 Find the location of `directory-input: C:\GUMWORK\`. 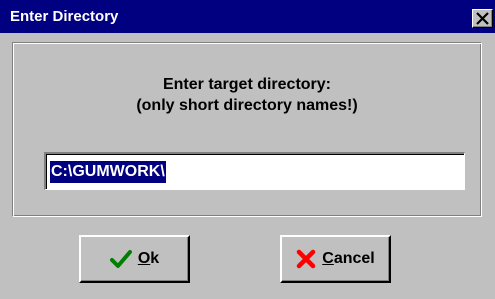

directory-input: C:\GUMWORK\ is located at coordinates (254, 171).